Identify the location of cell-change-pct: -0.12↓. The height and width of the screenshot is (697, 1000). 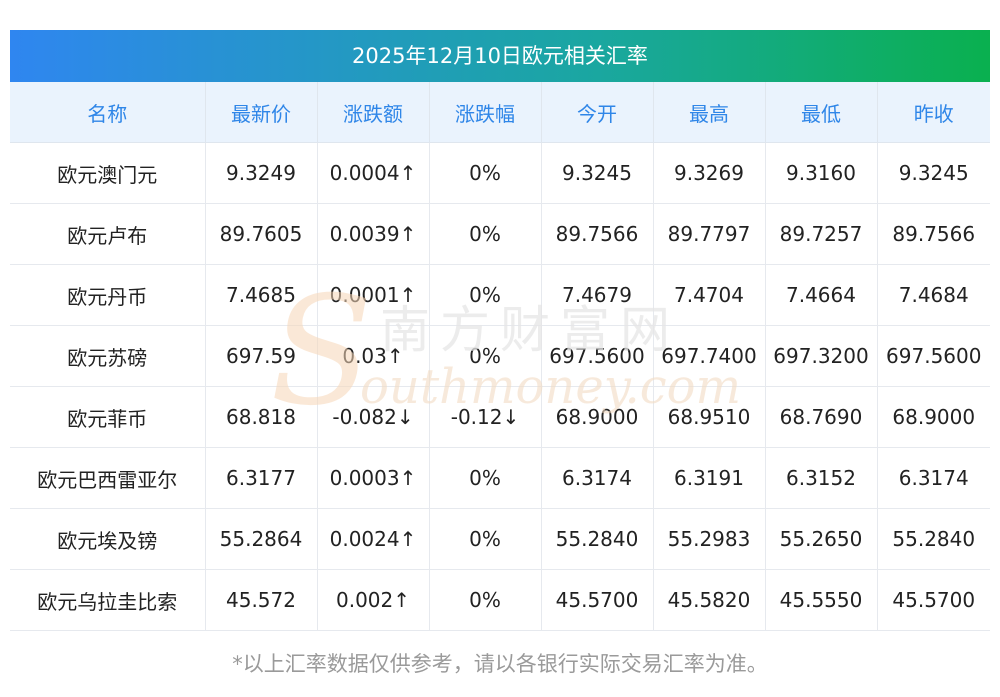
(485, 417).